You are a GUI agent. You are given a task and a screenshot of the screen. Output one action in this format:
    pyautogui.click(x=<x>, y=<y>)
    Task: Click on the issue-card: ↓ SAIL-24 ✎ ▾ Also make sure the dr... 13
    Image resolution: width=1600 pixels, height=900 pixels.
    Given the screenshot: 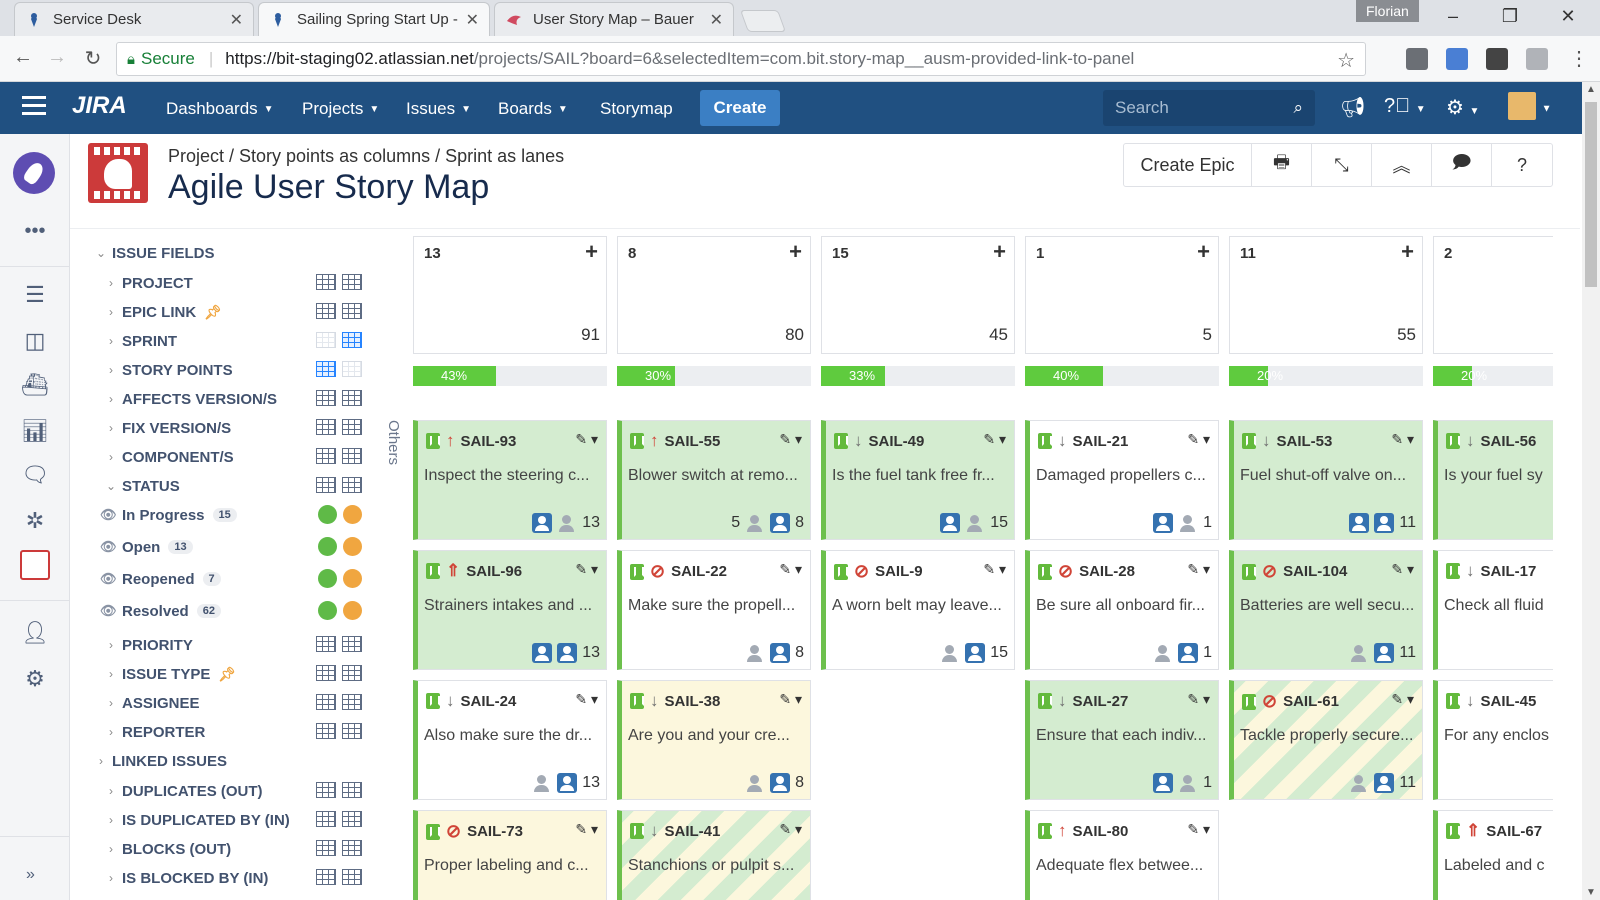 What is the action you would take?
    pyautogui.click(x=510, y=740)
    